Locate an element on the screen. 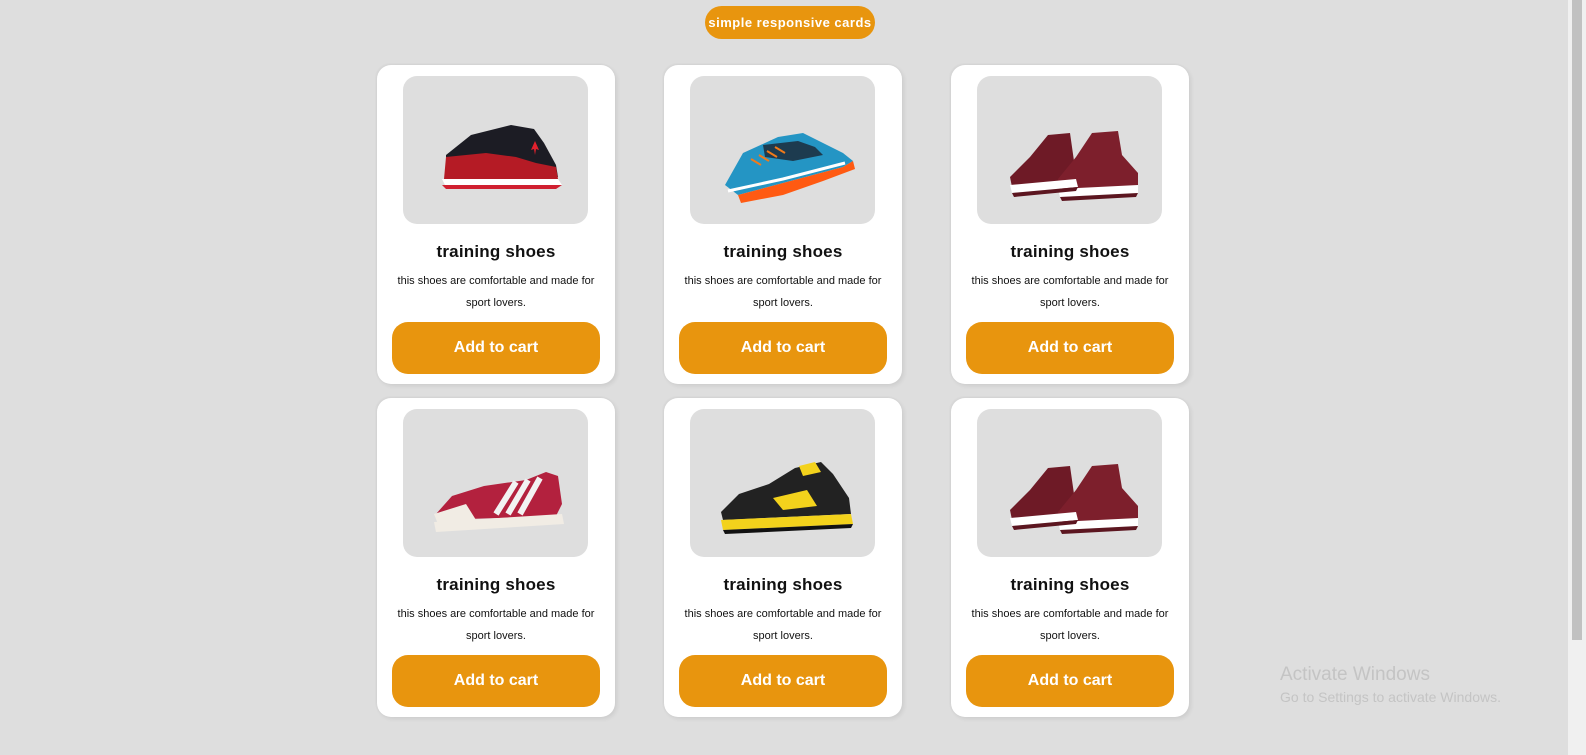 The height and width of the screenshot is (755, 1586). watermark-subtitle: Go to Settings to activate Windows. is located at coordinates (1390, 697).